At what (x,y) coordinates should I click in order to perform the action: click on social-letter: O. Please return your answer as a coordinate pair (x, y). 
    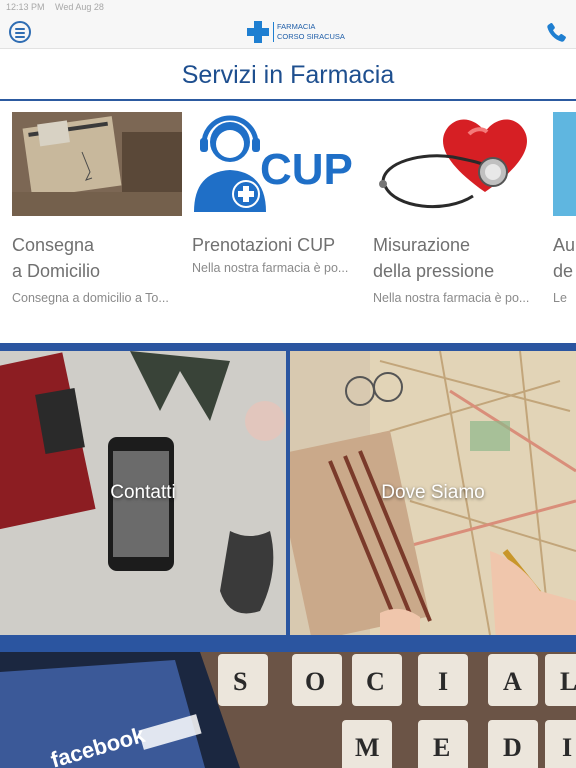
    Looking at the image, I should click on (315, 681).